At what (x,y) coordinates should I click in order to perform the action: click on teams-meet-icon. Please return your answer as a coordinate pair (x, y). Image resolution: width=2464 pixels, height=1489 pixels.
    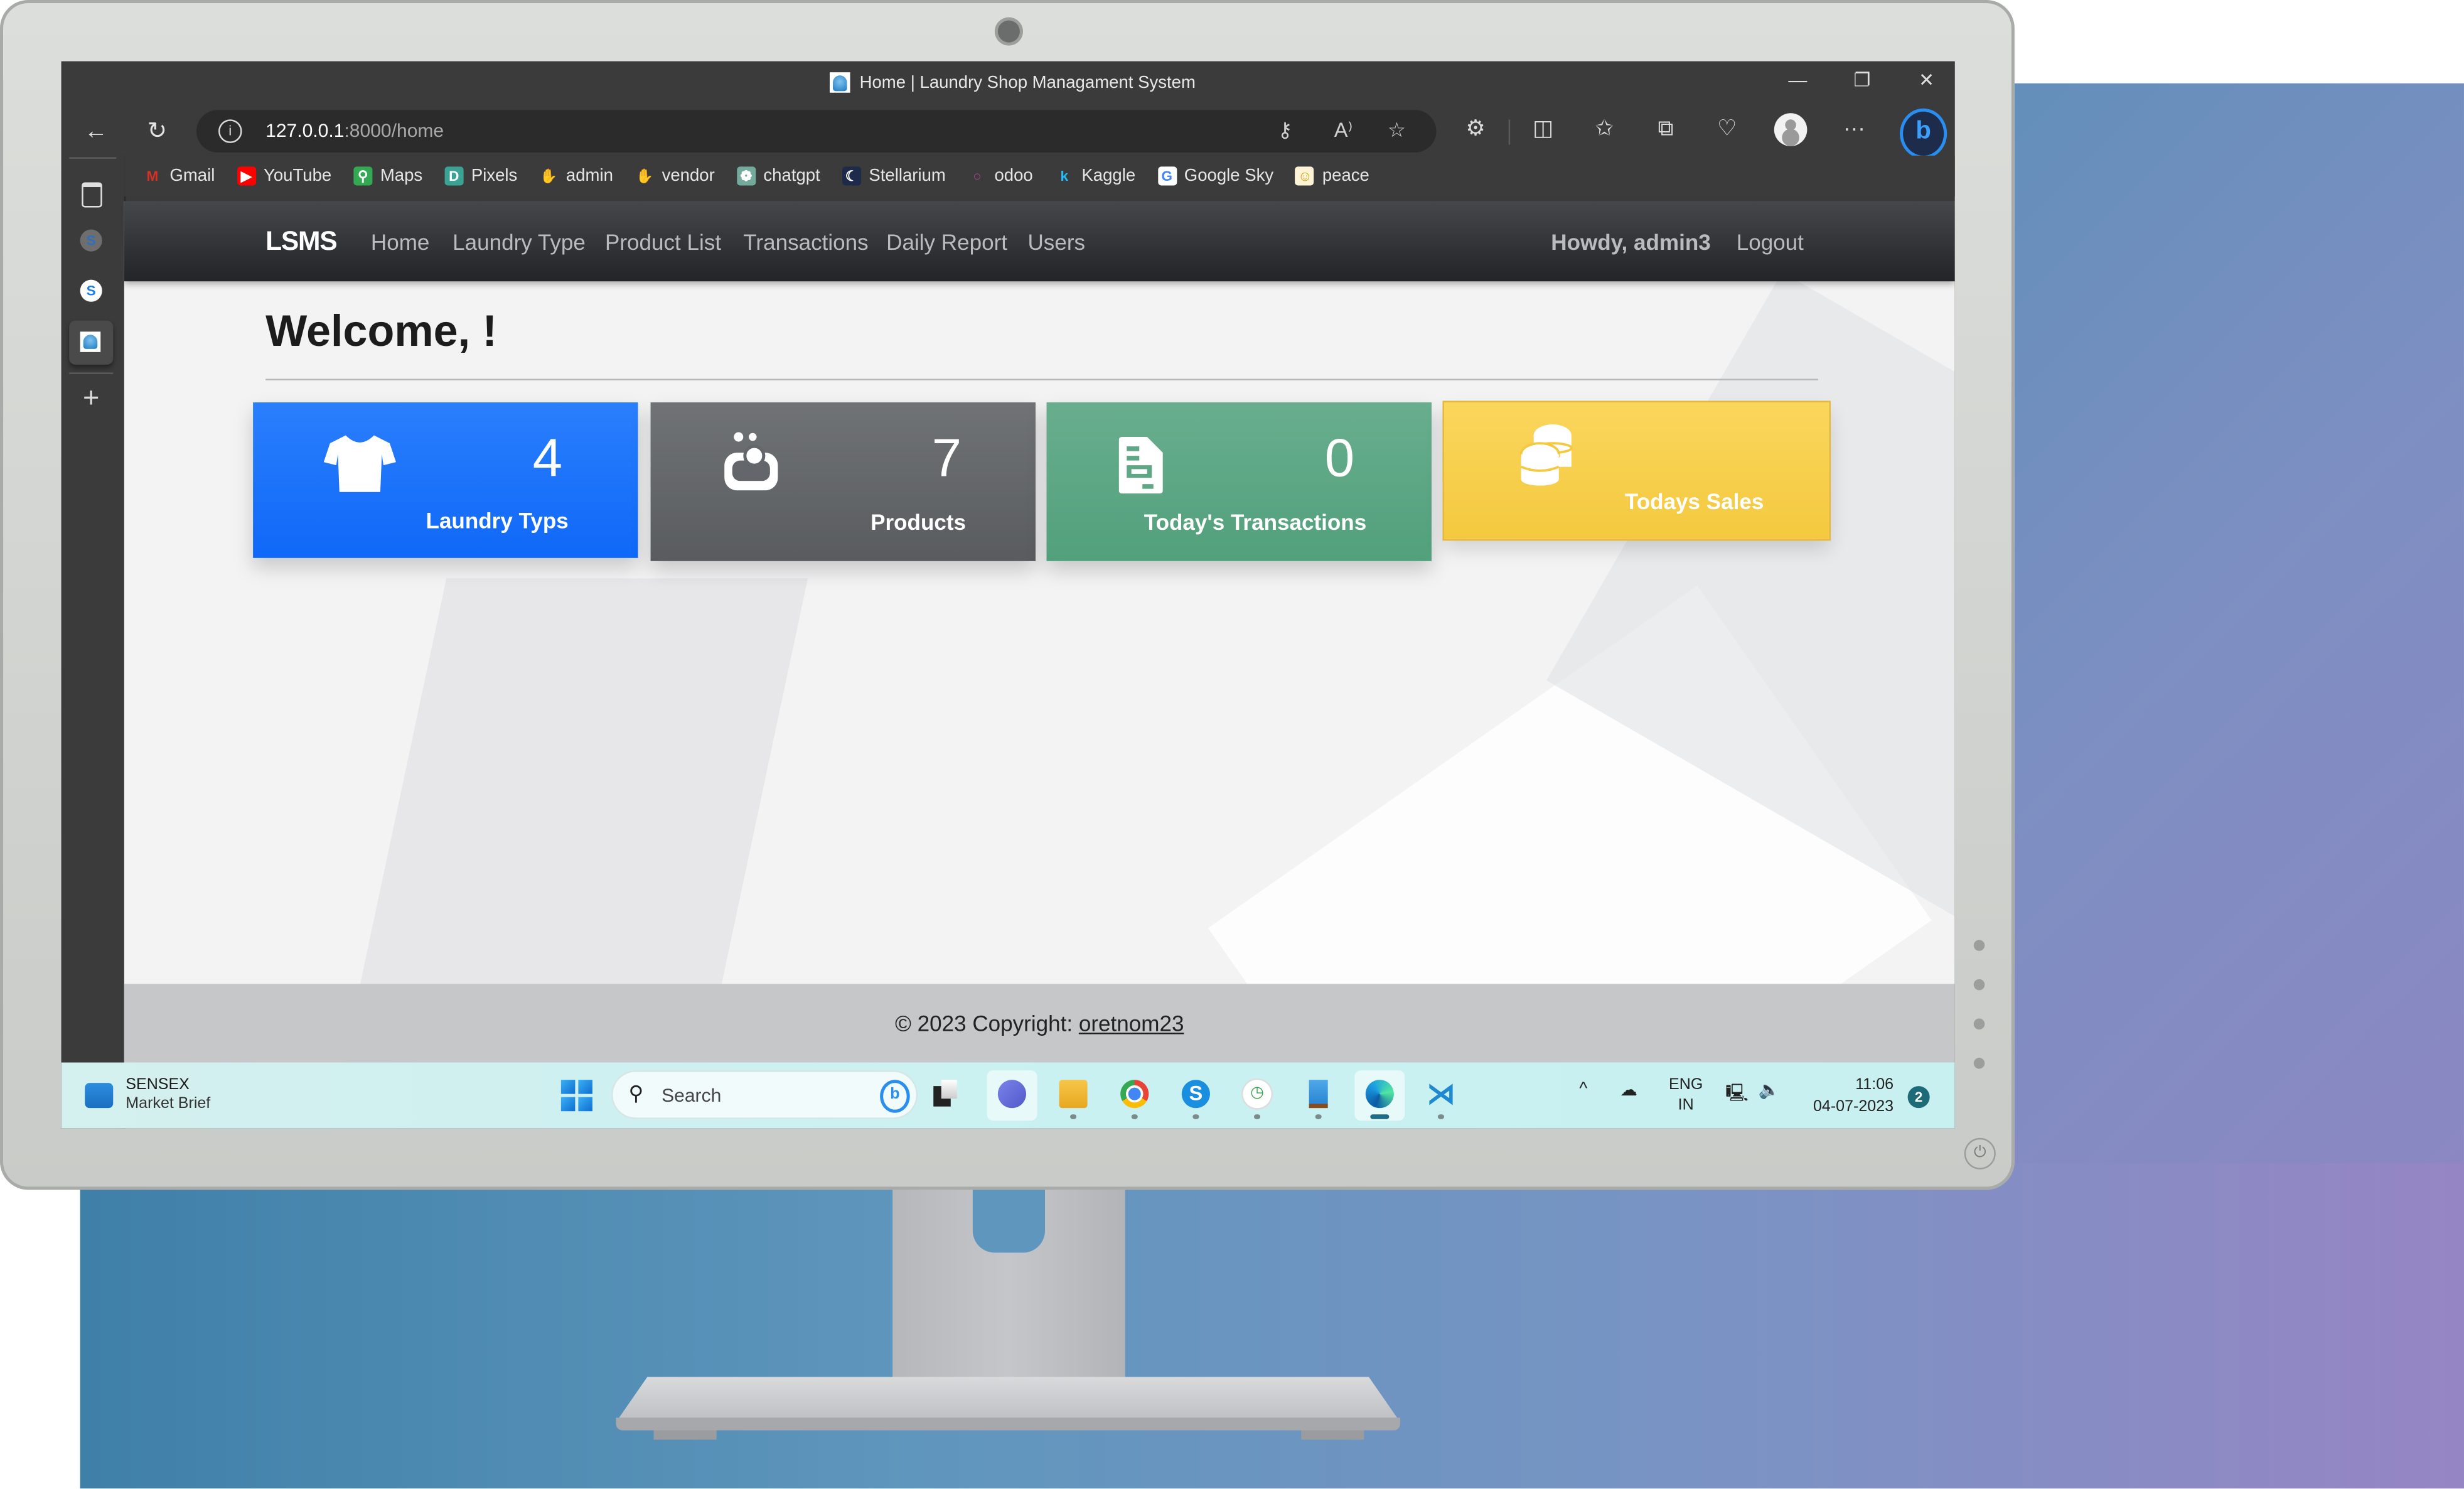
    Looking at the image, I should click on (1012, 1096).